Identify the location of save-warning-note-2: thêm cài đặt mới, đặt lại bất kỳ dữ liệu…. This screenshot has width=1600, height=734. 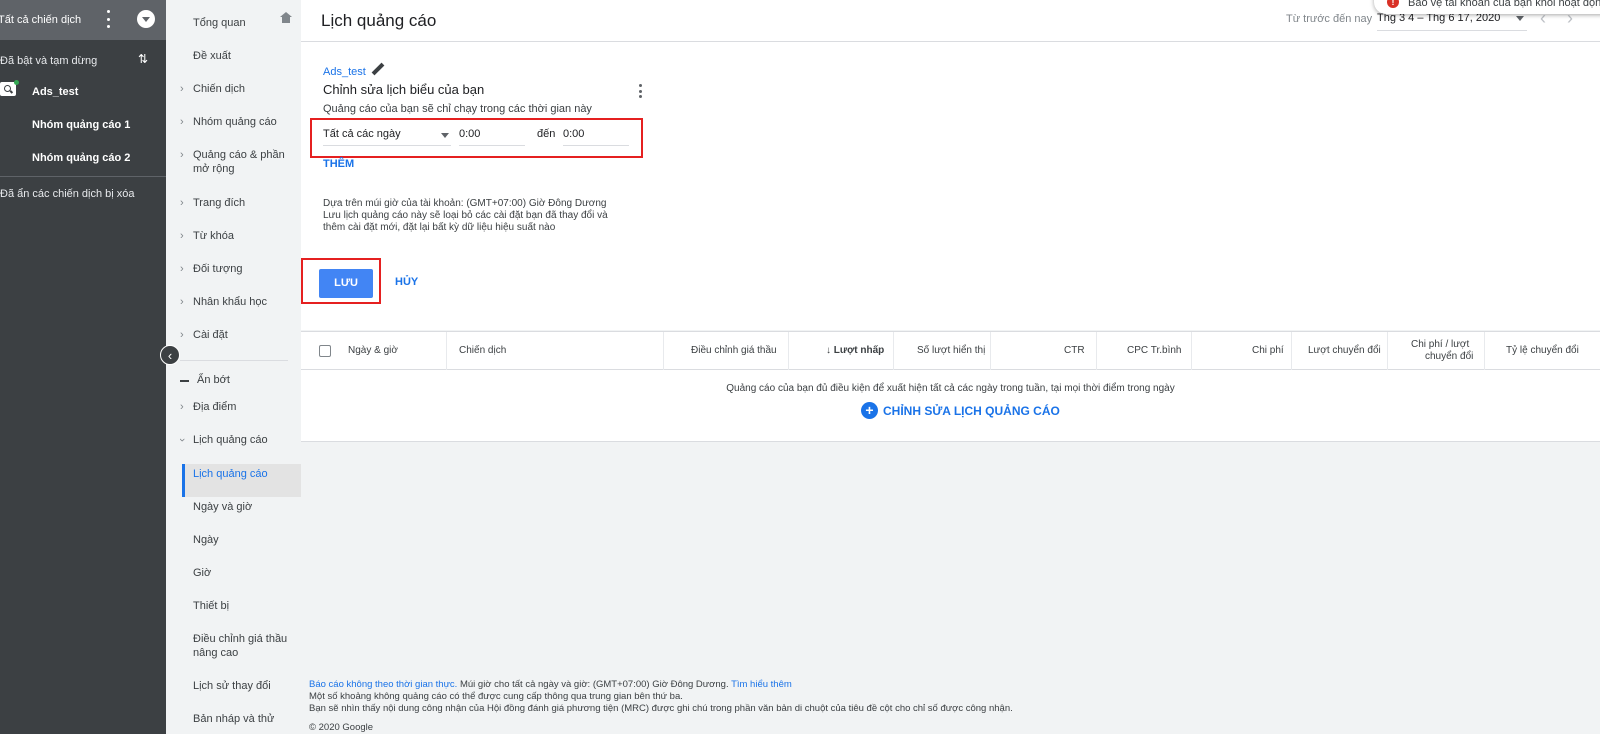
(439, 227).